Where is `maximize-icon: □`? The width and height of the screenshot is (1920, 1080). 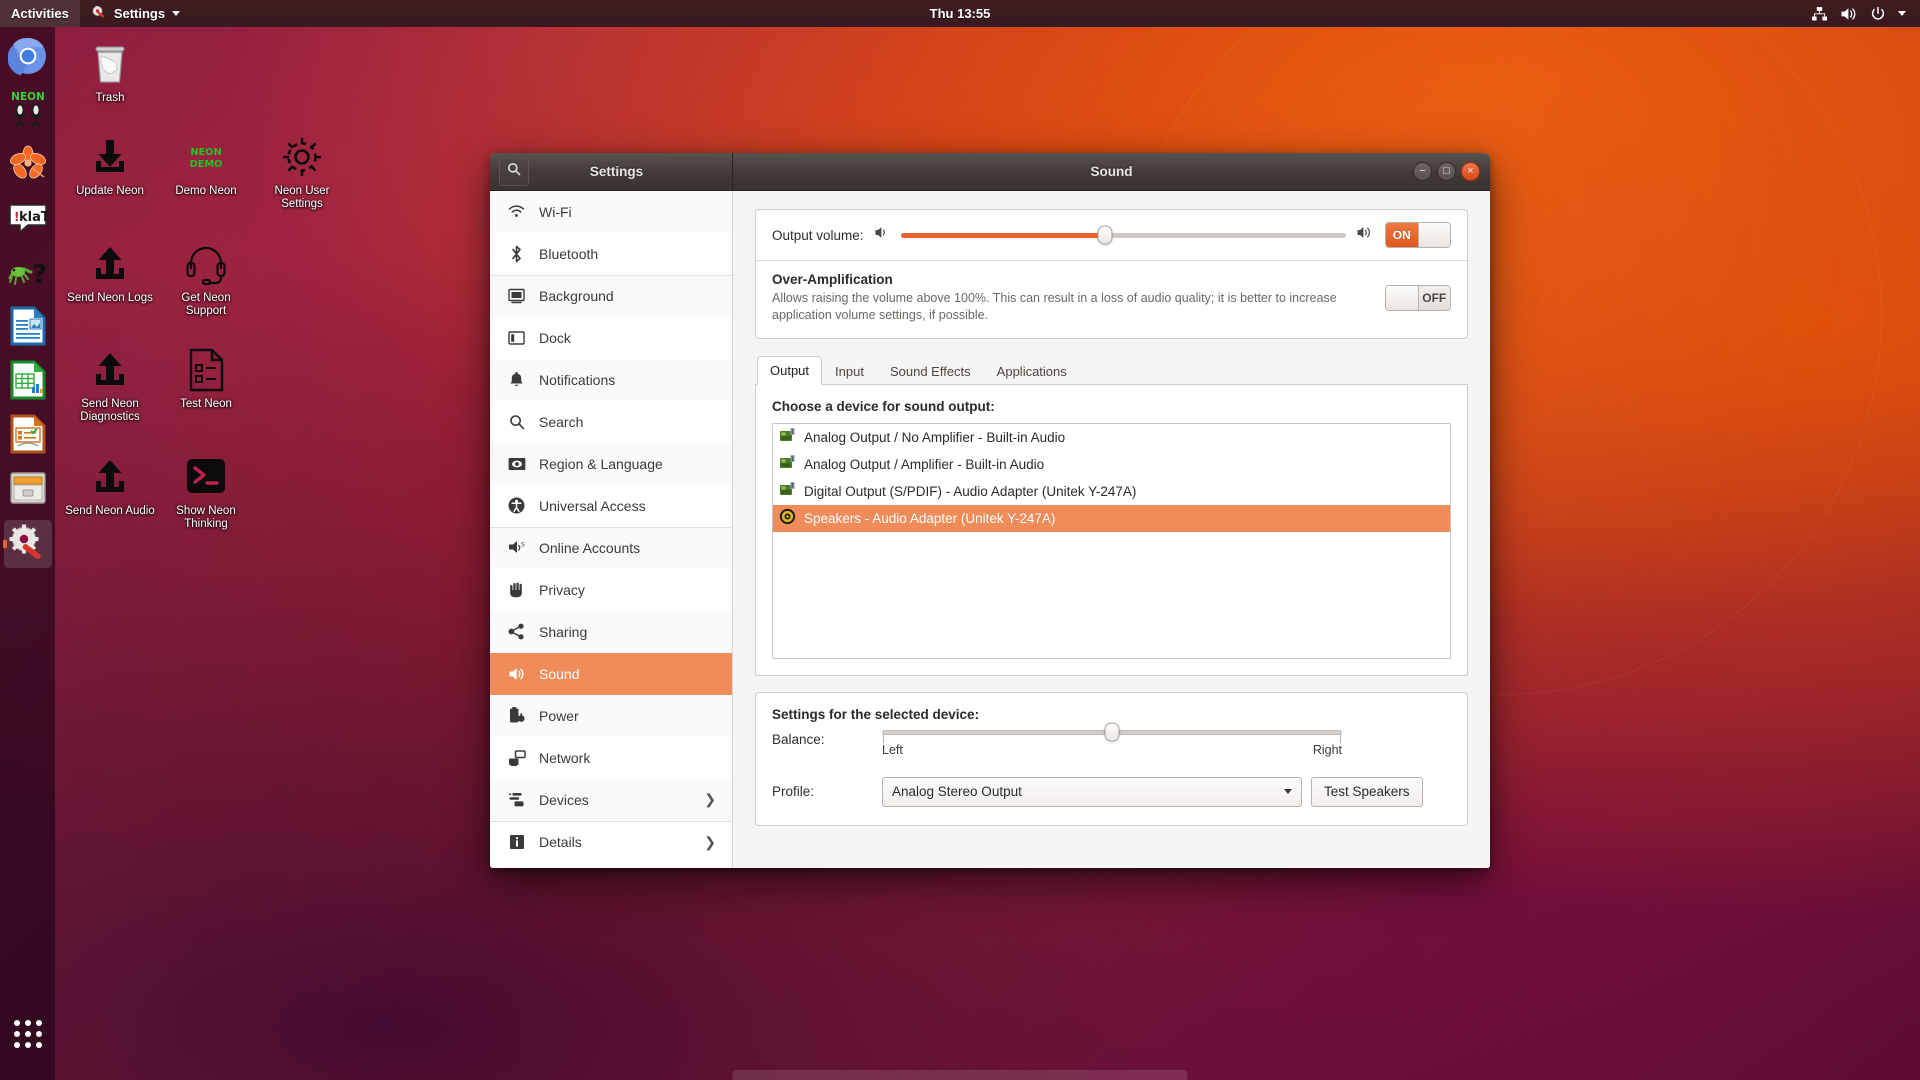 maximize-icon: □ is located at coordinates (1446, 171).